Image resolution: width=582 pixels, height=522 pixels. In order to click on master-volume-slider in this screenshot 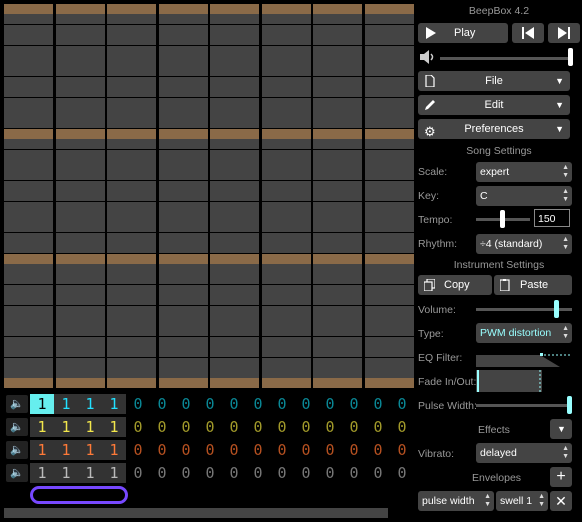, I will do `click(570, 57)`.